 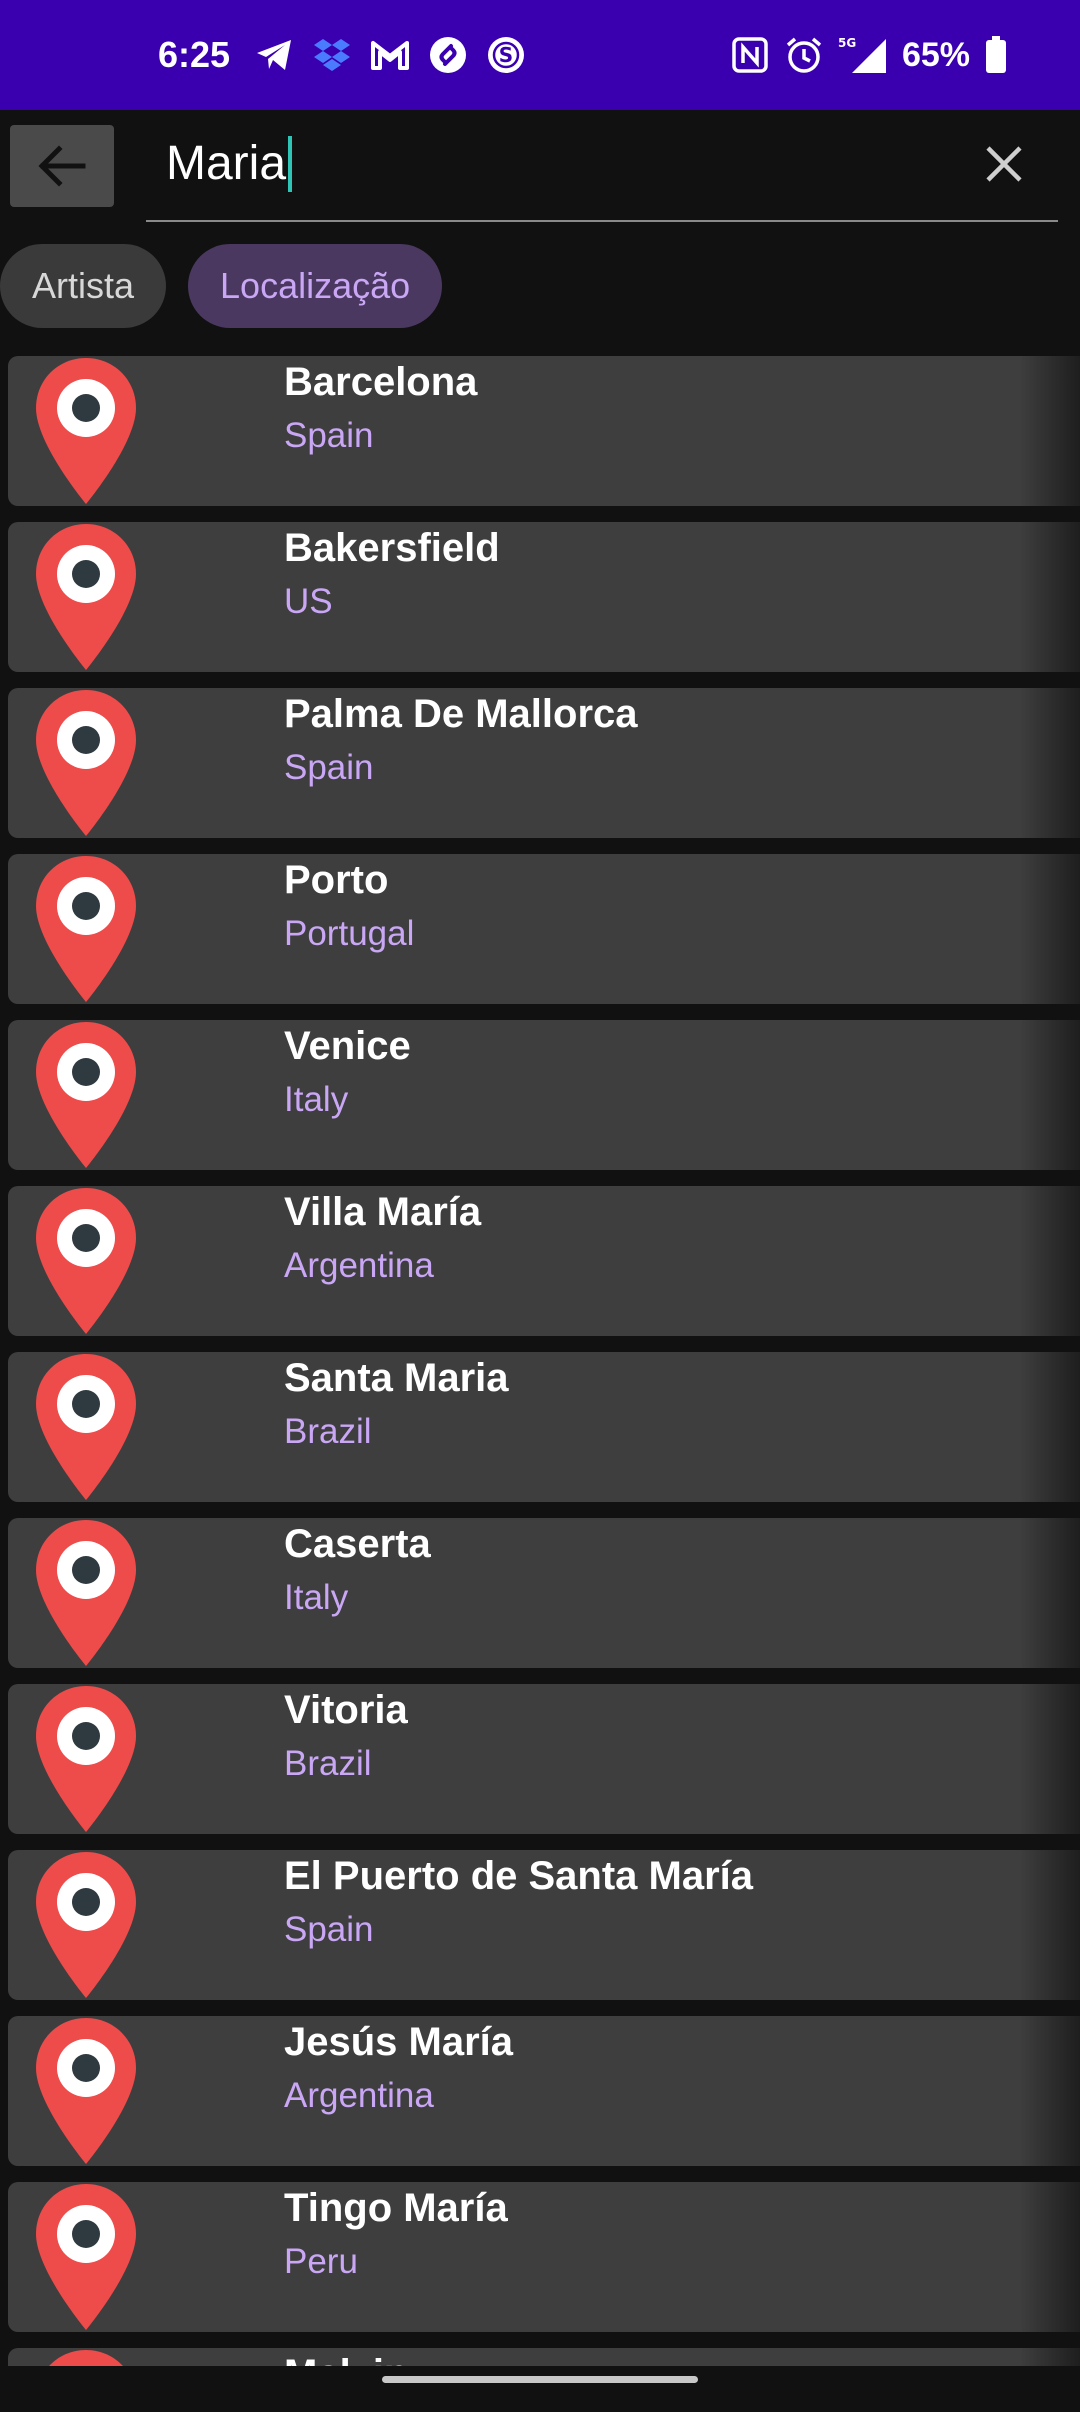 What do you see at coordinates (544, 1261) in the screenshot?
I see `list-item: Villa María Argentina` at bounding box center [544, 1261].